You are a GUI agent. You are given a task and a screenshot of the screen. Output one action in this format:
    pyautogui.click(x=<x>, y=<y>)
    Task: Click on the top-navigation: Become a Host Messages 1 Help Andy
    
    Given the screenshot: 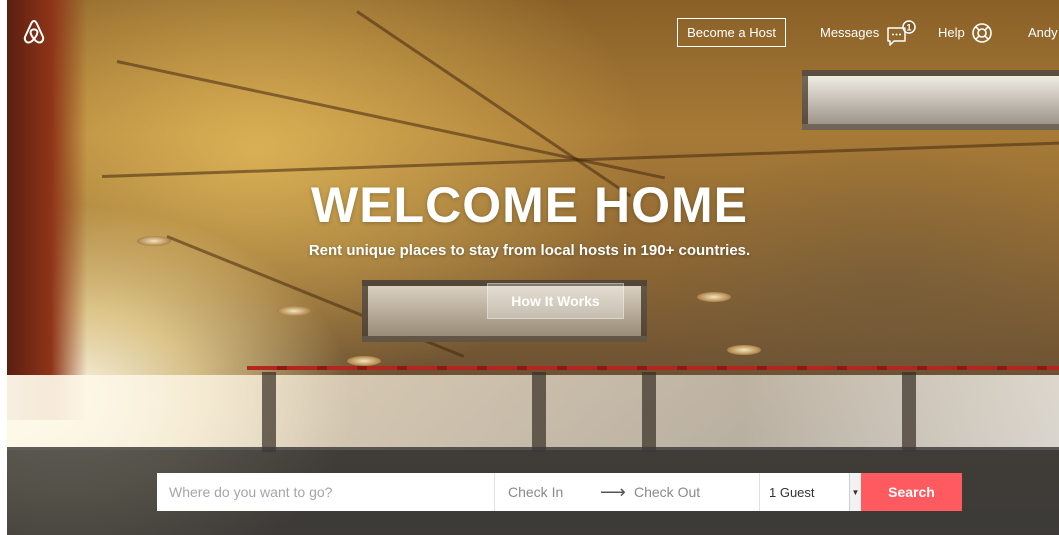 What is the action you would take?
    pyautogui.click(x=529, y=30)
    